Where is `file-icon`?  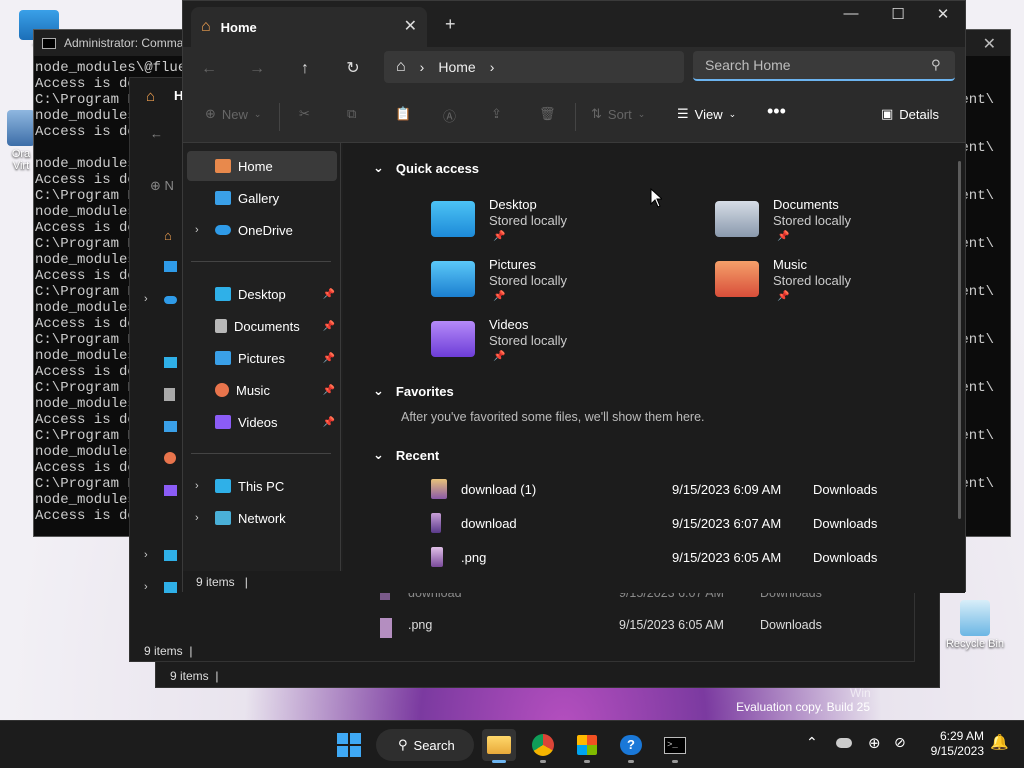
file-icon is located at coordinates (386, 628).